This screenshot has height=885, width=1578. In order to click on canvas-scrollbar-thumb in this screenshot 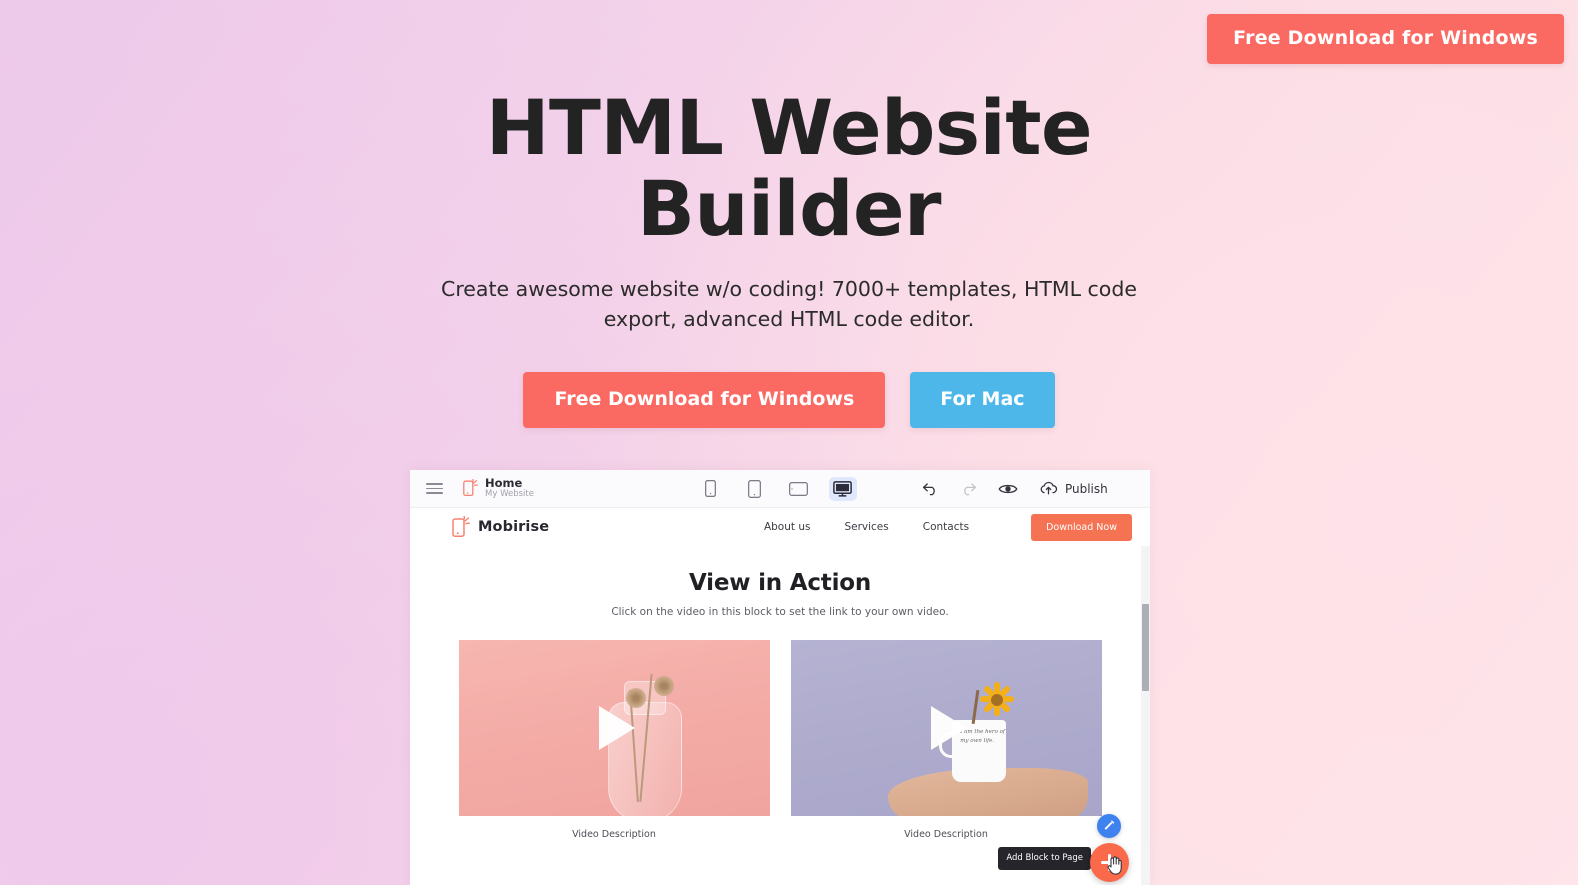, I will do `click(1145, 647)`.